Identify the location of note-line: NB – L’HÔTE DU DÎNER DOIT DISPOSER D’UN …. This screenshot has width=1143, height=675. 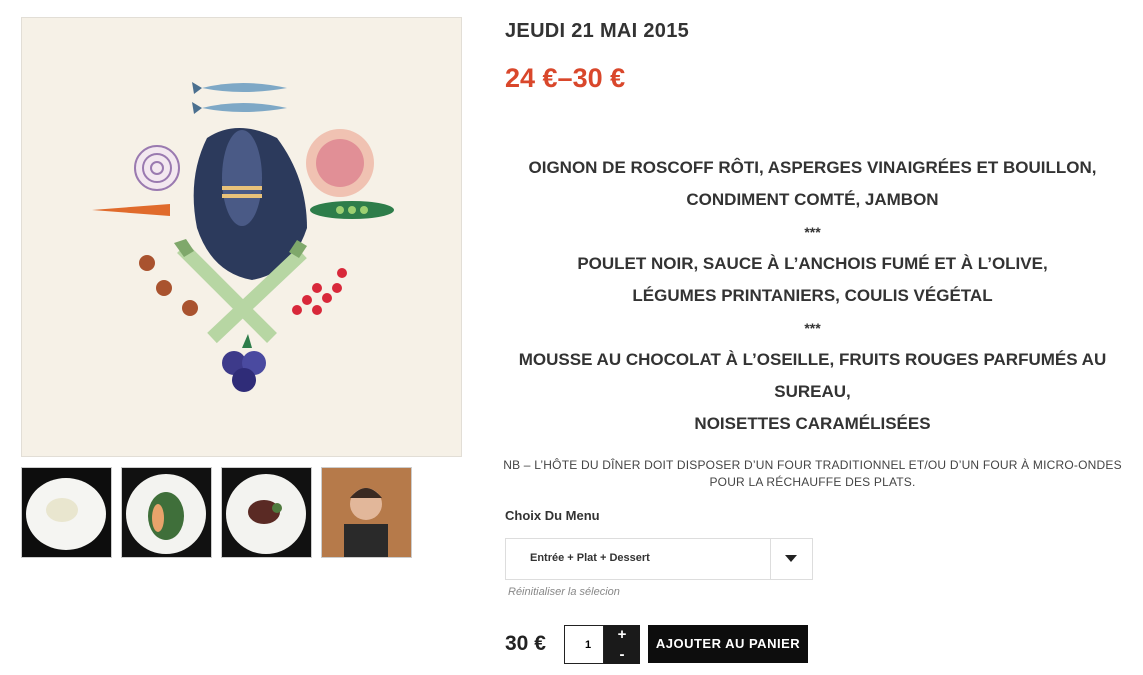
(812, 465).